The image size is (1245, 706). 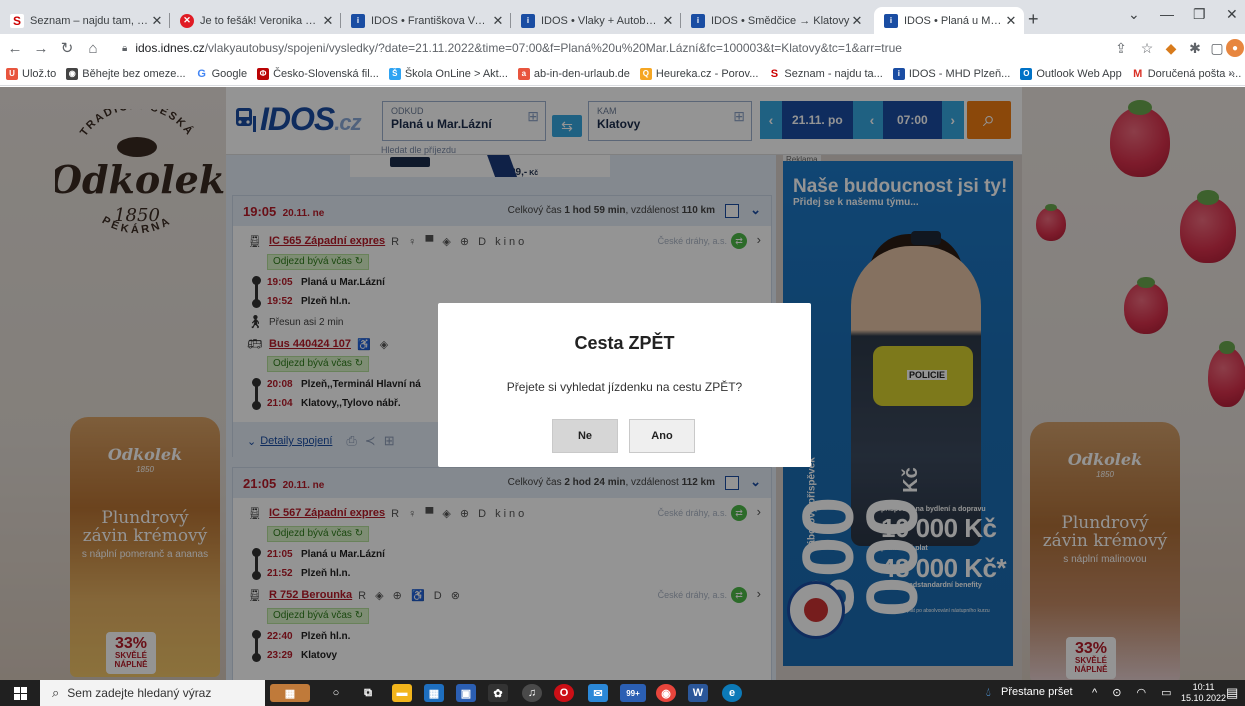 What do you see at coordinates (290, 693) in the screenshot?
I see `search-highlight-icon: ▦` at bounding box center [290, 693].